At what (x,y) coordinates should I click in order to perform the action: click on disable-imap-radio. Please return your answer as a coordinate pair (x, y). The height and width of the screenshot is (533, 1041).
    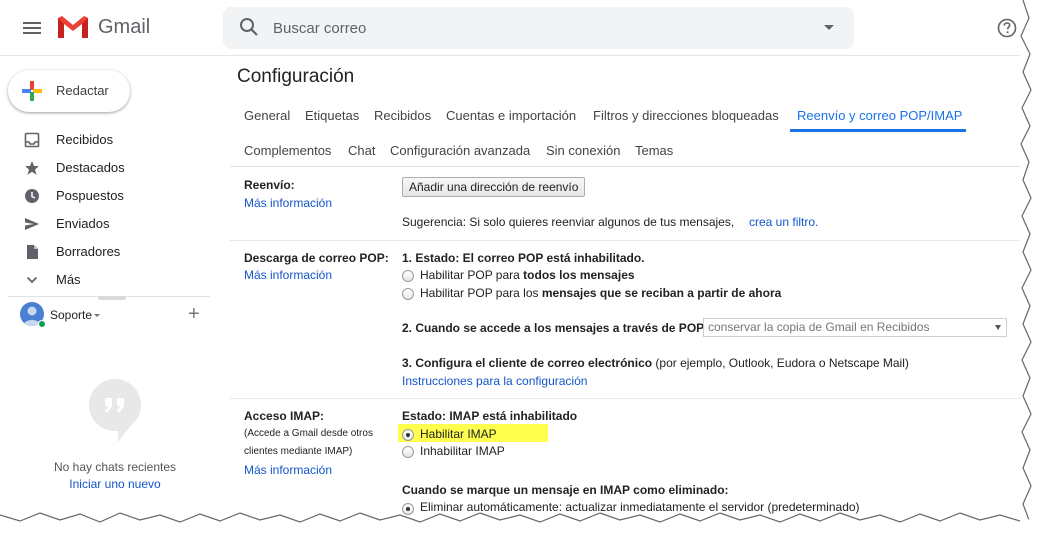
    Looking at the image, I should click on (408, 452).